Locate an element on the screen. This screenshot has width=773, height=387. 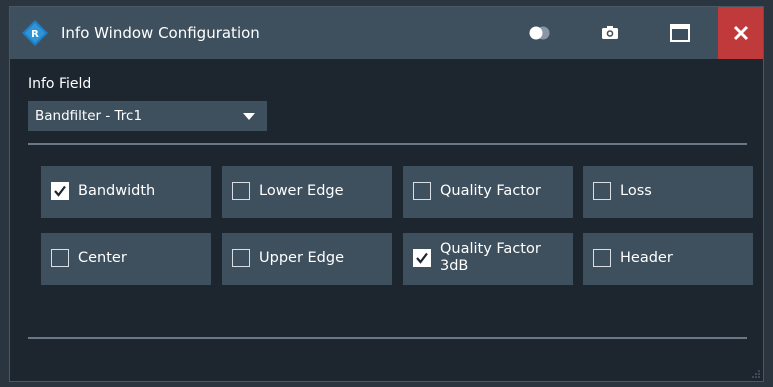
screenshot-button is located at coordinates (610, 33).